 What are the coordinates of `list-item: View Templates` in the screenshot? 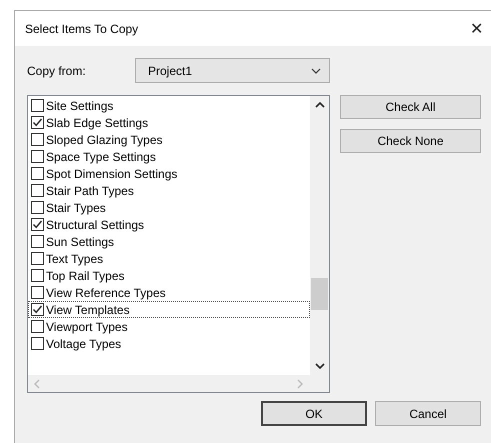 It's located at (169, 309).